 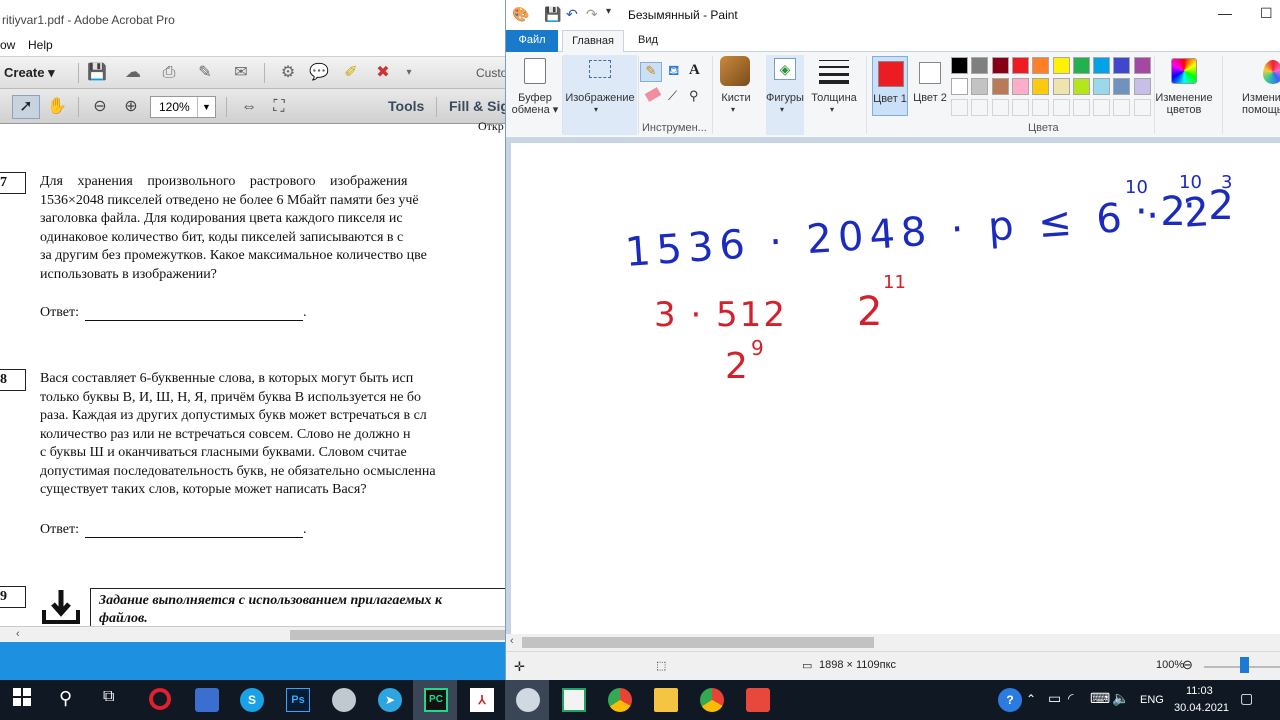 What do you see at coordinates (344, 700) in the screenshot?
I see `paint-app-icon` at bounding box center [344, 700].